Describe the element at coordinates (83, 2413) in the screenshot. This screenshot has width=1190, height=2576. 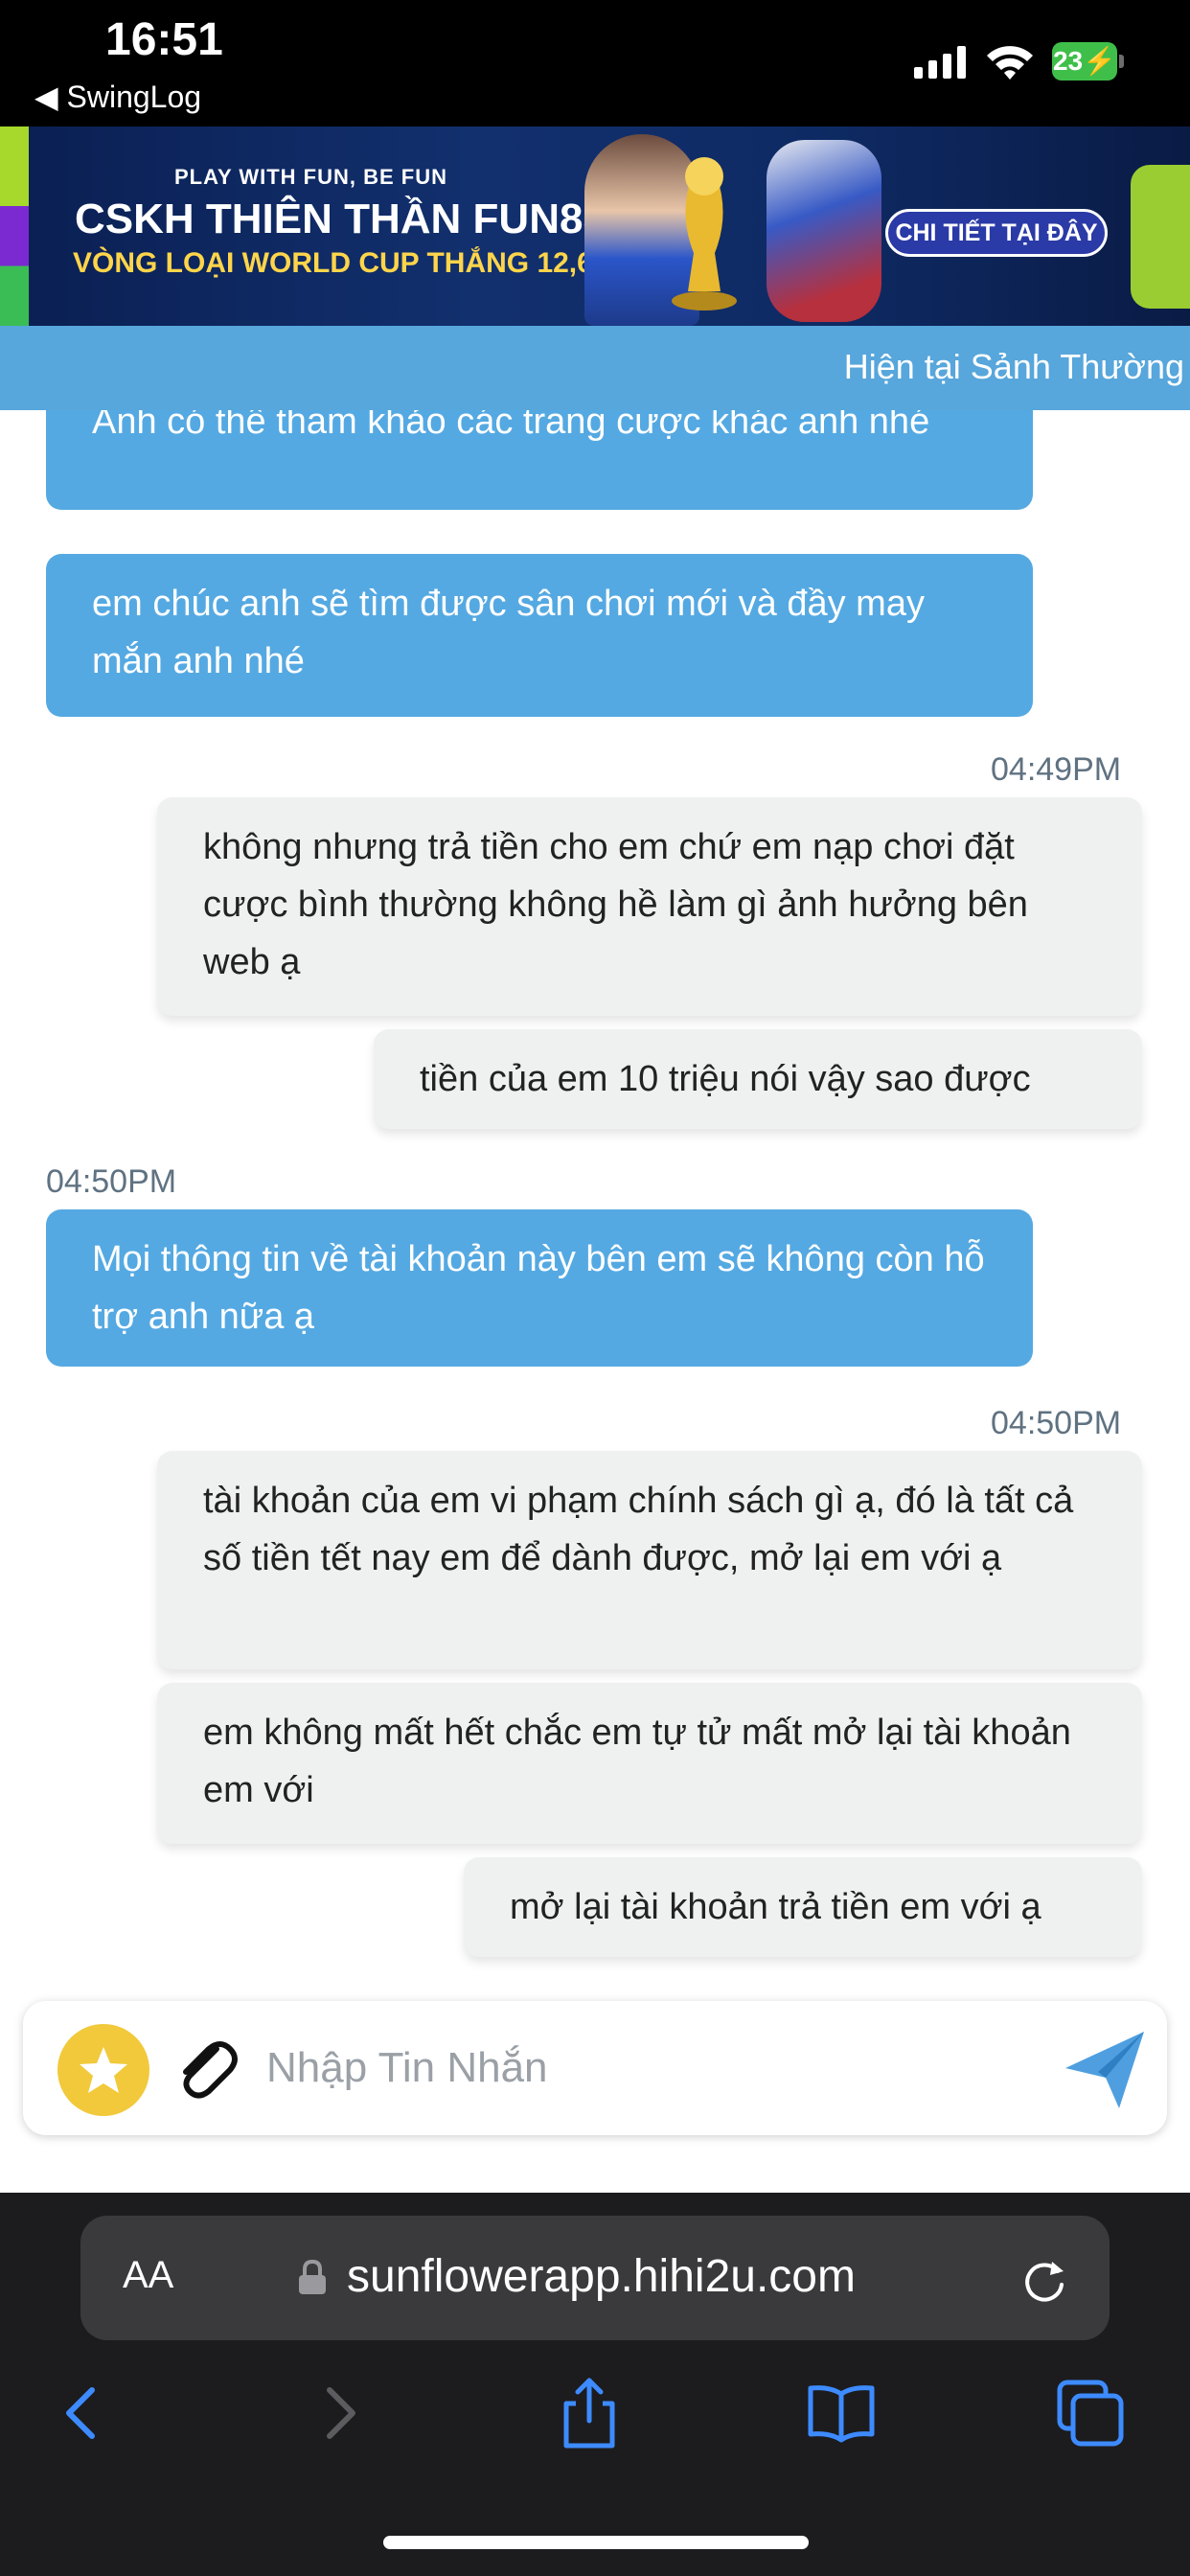
I see `back-icon` at that location.